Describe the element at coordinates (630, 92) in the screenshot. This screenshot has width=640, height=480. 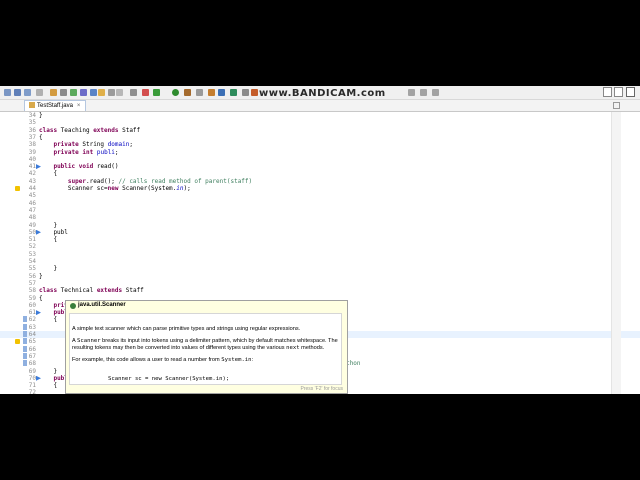
I see `close-icon` at that location.